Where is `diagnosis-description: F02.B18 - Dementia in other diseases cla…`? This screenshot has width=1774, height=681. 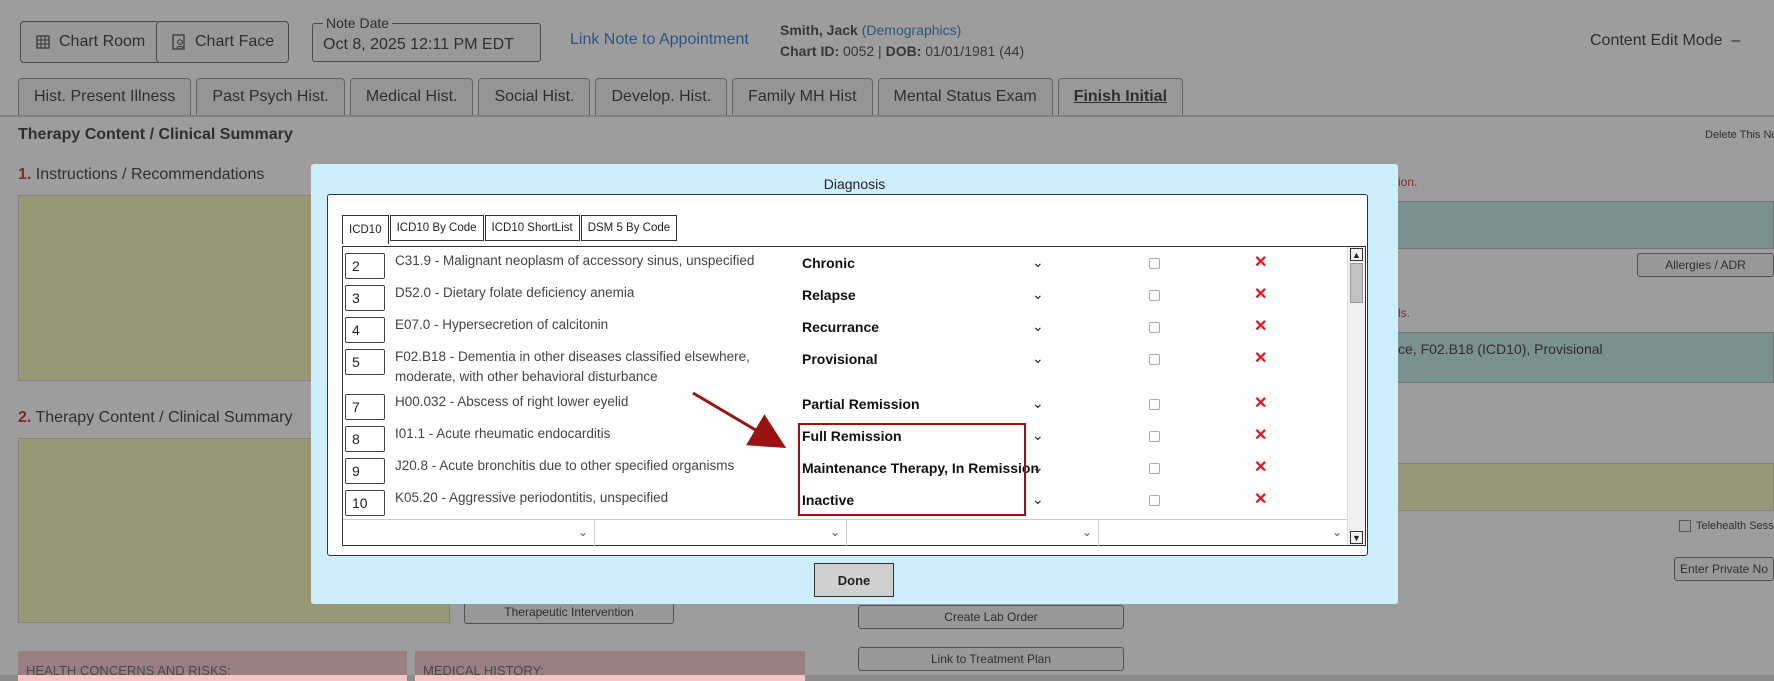
diagnosis-description: F02.B18 - Dementia in other diseases cla… is located at coordinates (572, 366).